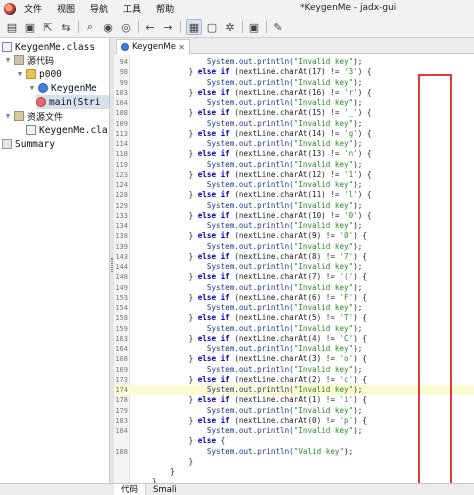  What do you see at coordinates (181, 47) in the screenshot?
I see `close-icon: ✕` at bounding box center [181, 47].